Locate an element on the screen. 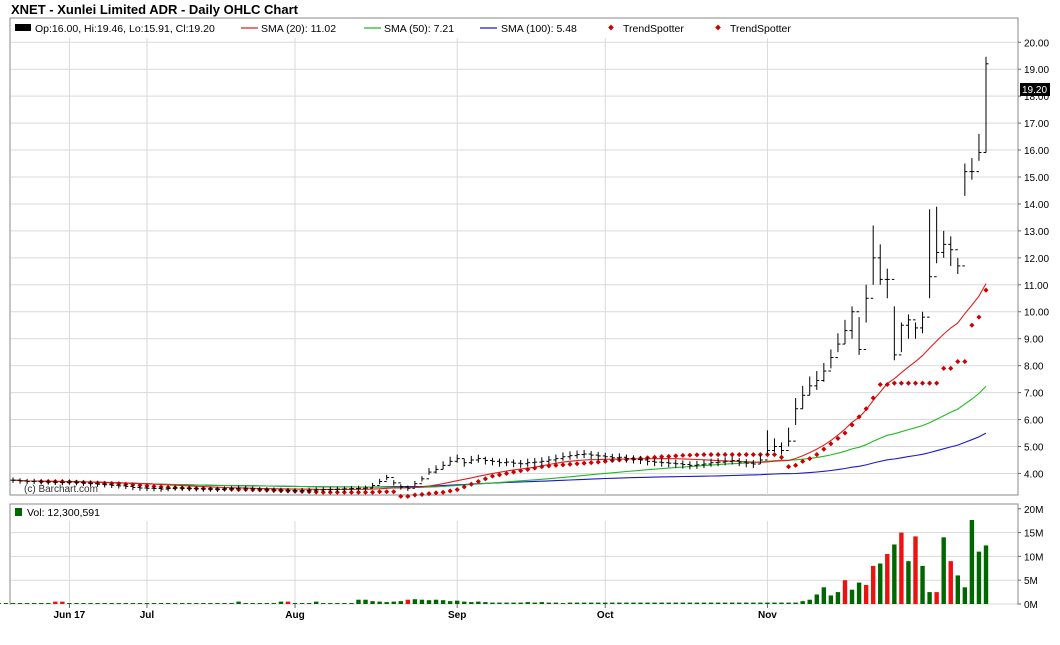  price-tick-label: 16.00 is located at coordinates (1036, 151).